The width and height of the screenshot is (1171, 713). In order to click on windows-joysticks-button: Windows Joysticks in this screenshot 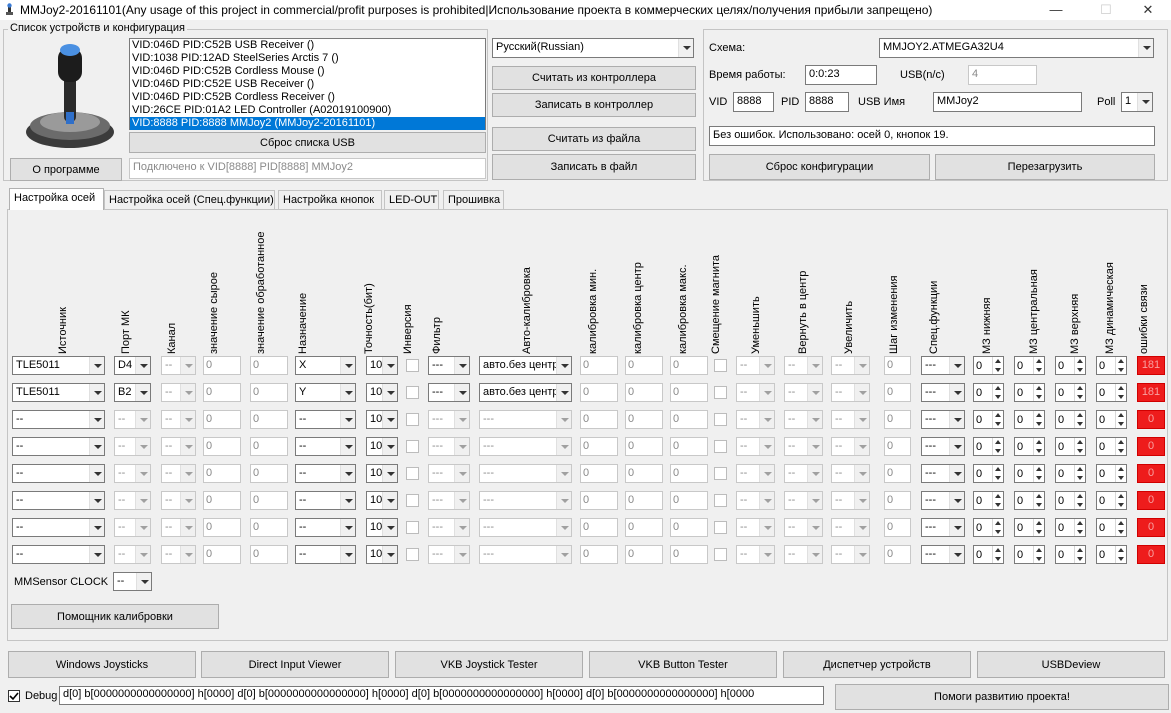, I will do `click(102, 664)`.